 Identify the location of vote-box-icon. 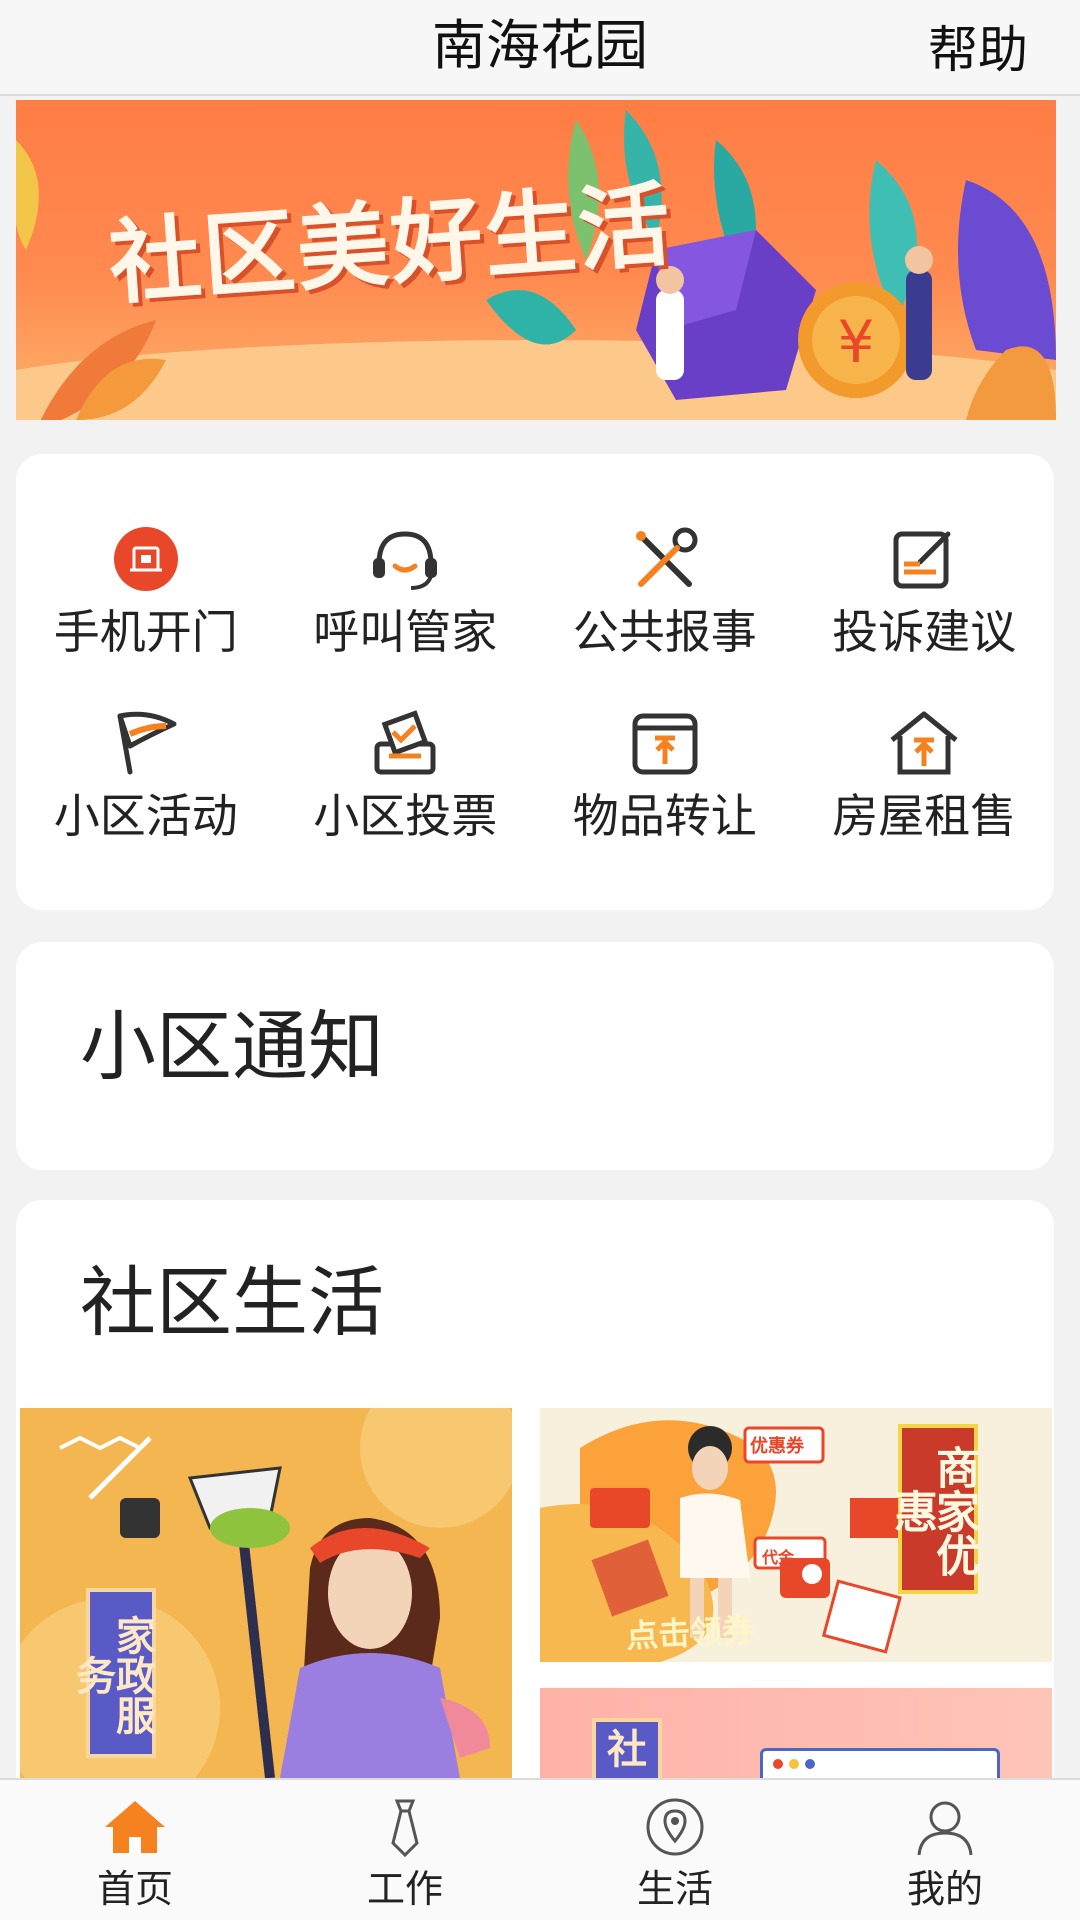
(405, 743).